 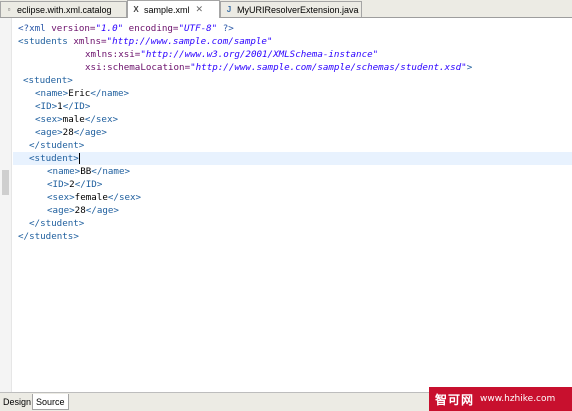 I want to click on close-icon: ✕, so click(x=200, y=9).